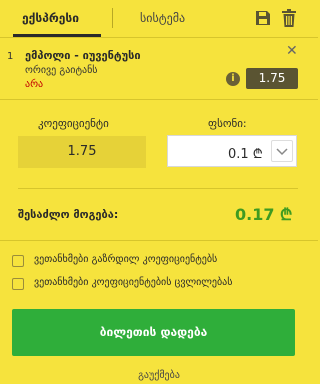 Image resolution: width=320 pixels, height=384 pixels. Describe the element at coordinates (68, 214) in the screenshot. I see `possible-win-label: შესაძლო მოგება:` at that location.